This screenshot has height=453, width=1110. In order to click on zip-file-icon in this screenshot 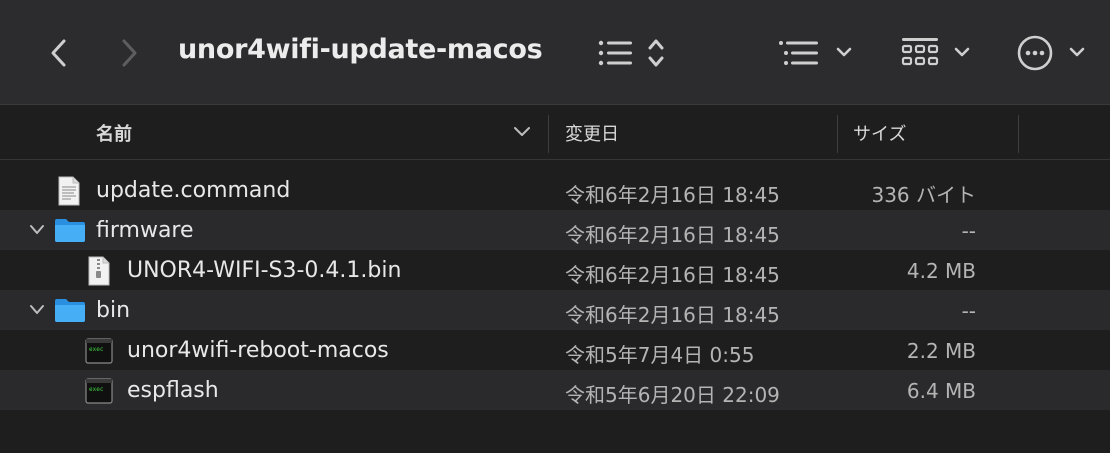, I will do `click(99, 271)`.